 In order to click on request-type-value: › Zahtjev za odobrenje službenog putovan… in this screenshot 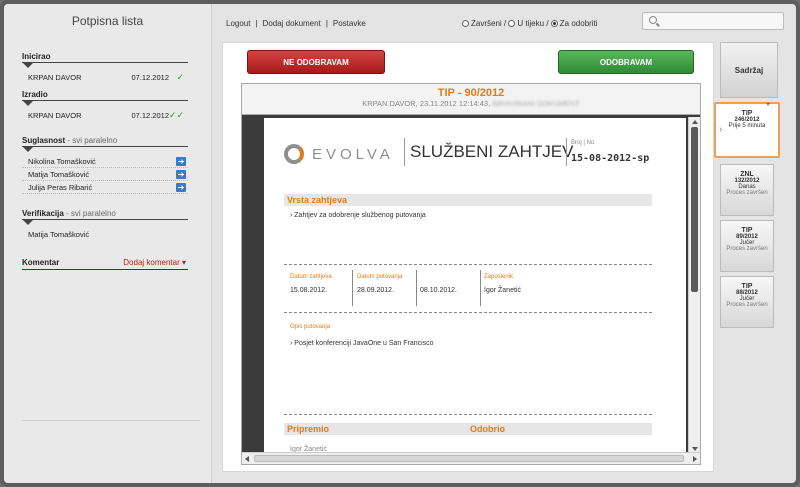, I will do `click(358, 215)`.